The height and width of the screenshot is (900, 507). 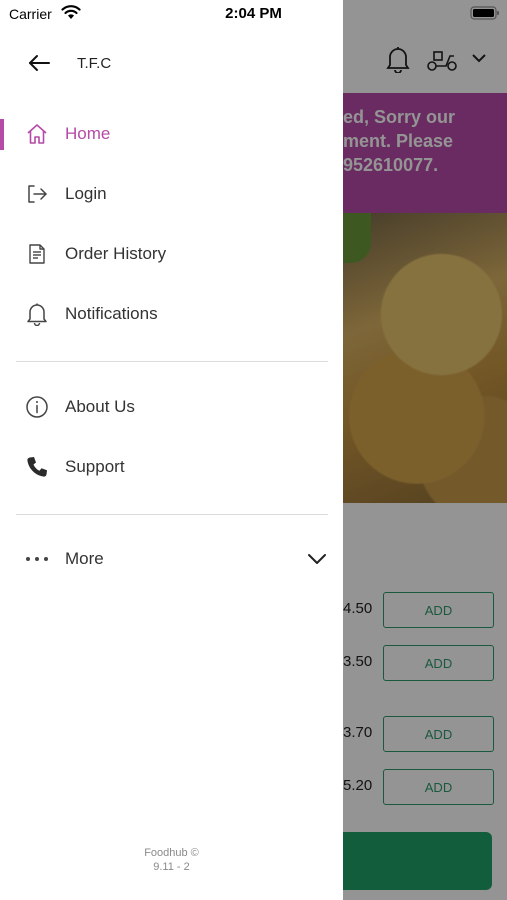 What do you see at coordinates (37, 559) in the screenshot?
I see `more-dots-icon` at bounding box center [37, 559].